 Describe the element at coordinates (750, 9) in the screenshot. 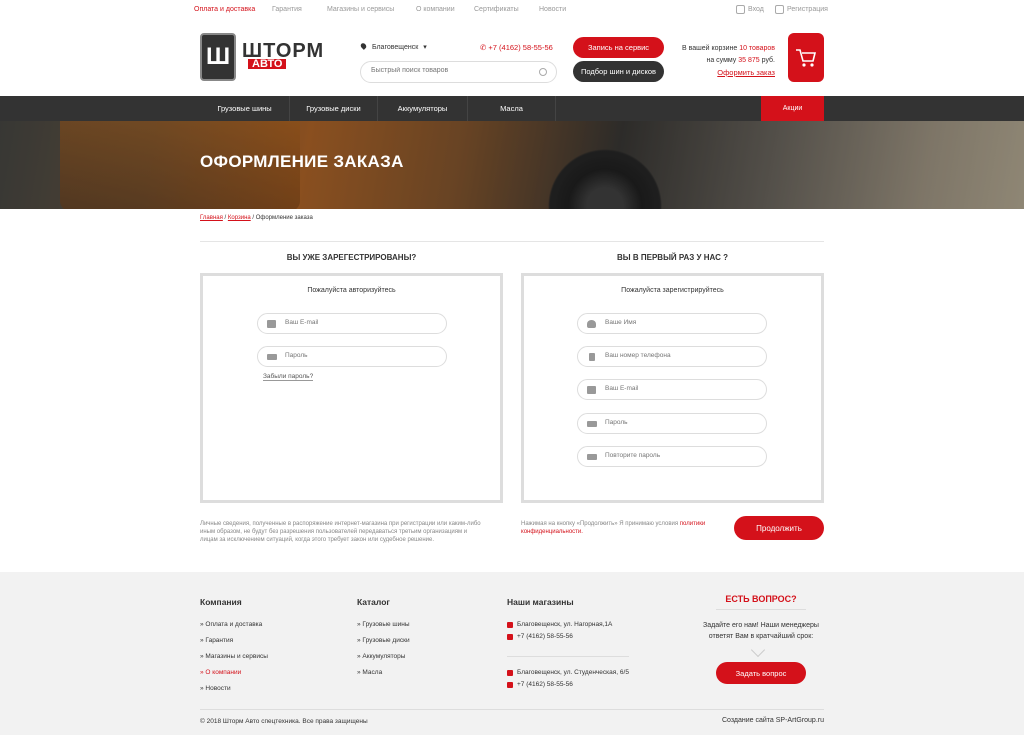

I see `login-link: Вход` at that location.